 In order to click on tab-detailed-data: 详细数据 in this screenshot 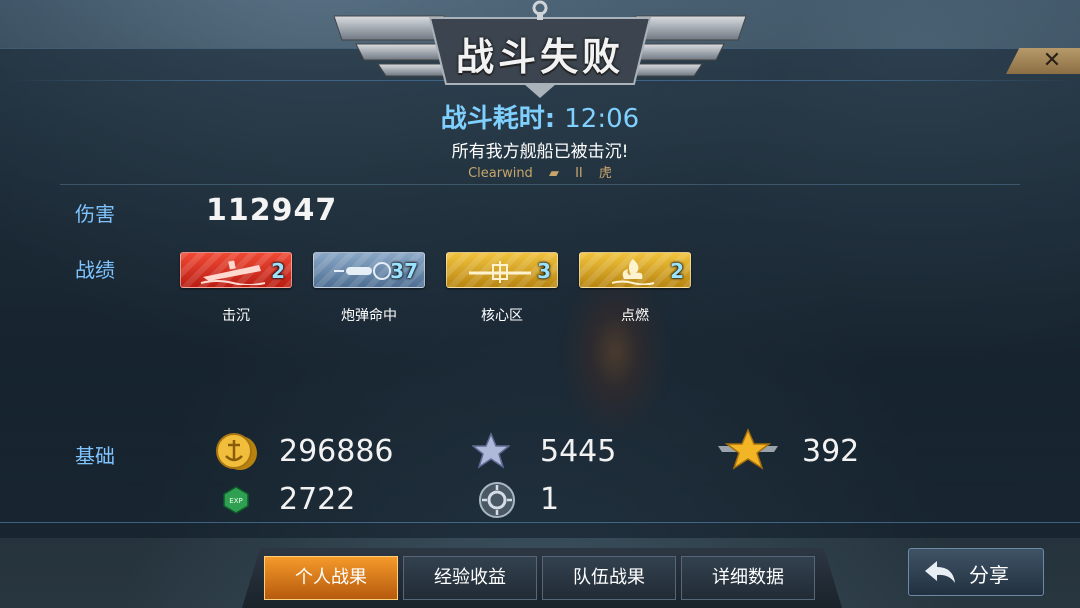, I will do `click(748, 578)`.